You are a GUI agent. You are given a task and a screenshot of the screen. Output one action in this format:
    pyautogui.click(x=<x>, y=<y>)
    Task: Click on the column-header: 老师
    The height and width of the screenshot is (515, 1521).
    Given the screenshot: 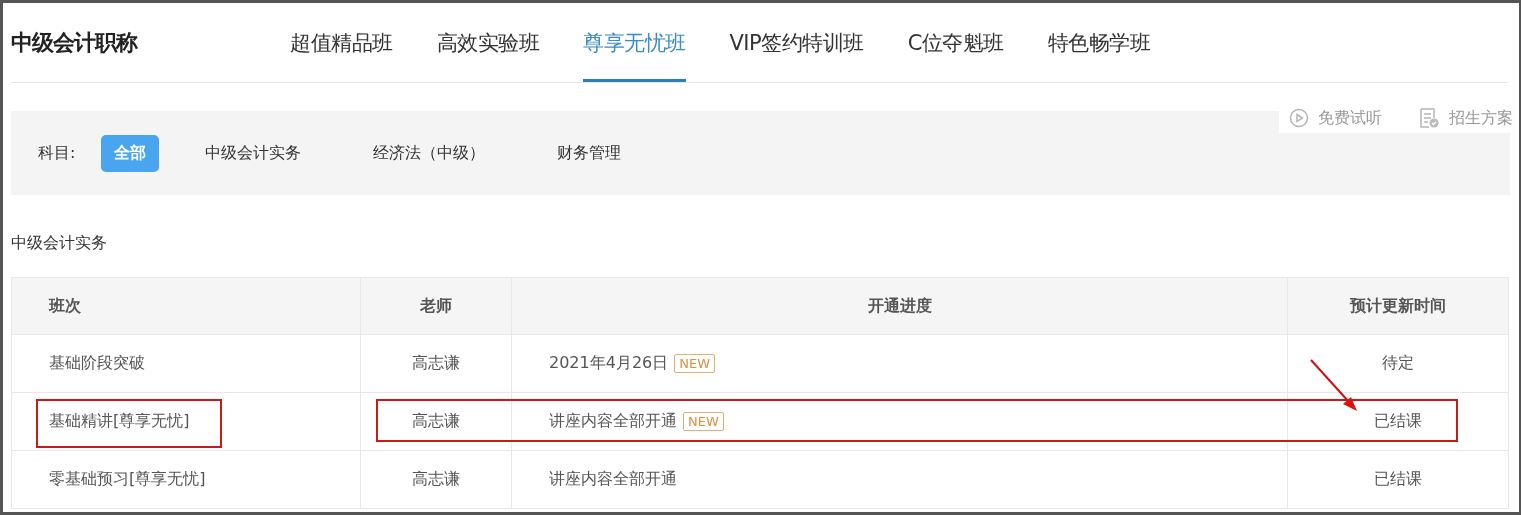 What is the action you would take?
    pyautogui.click(x=435, y=306)
    